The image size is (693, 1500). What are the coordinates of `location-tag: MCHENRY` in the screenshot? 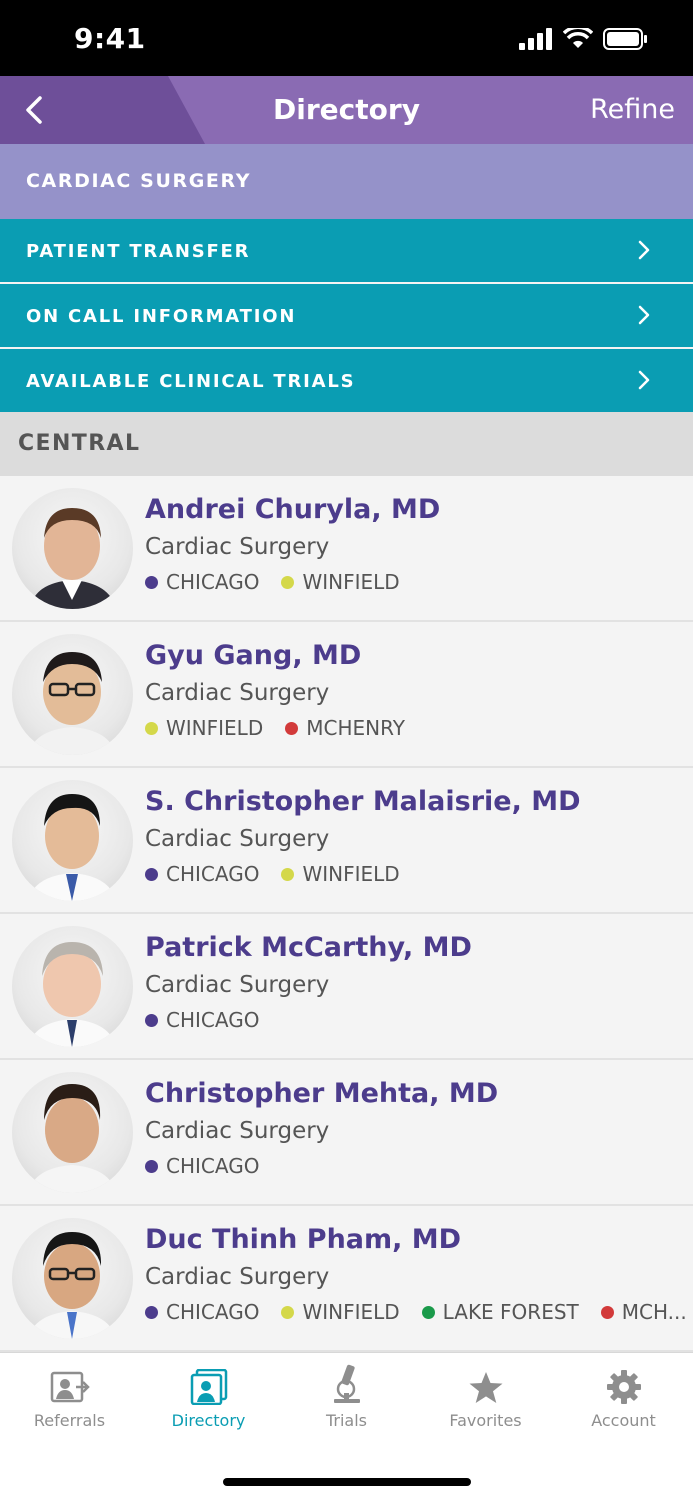 It's located at (345, 728).